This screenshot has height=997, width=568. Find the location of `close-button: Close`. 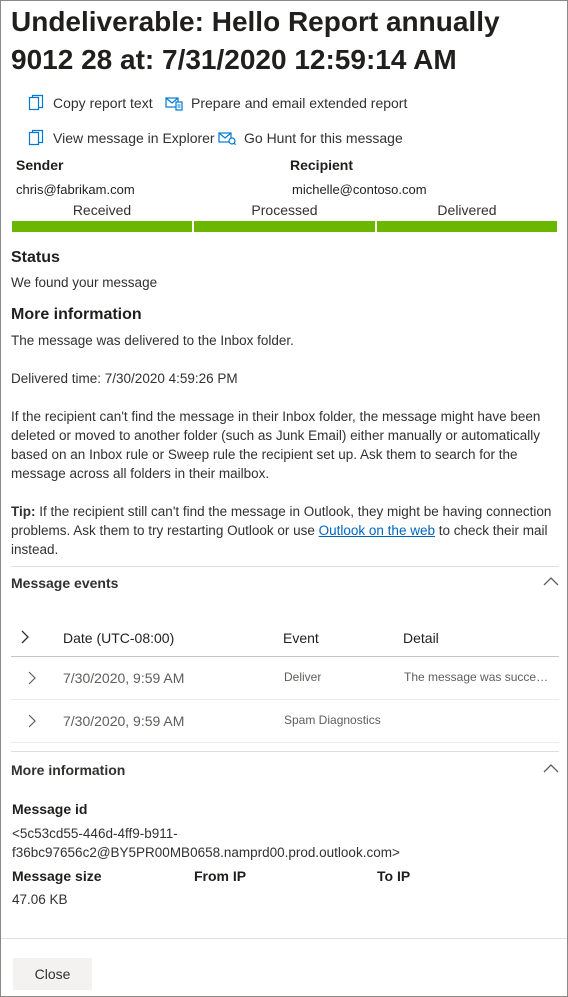

close-button: Close is located at coordinates (52, 974).